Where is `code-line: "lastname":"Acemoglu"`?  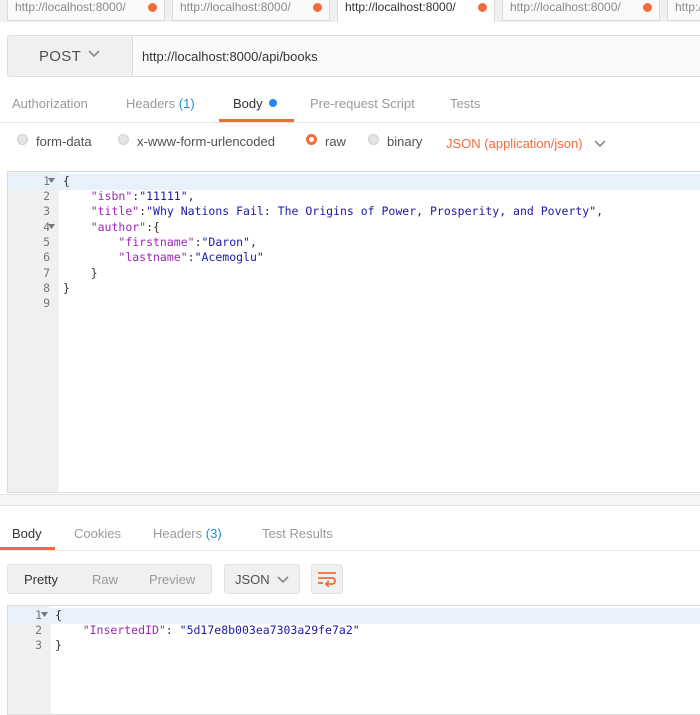 code-line: "lastname":"Acemoglu" is located at coordinates (191, 257).